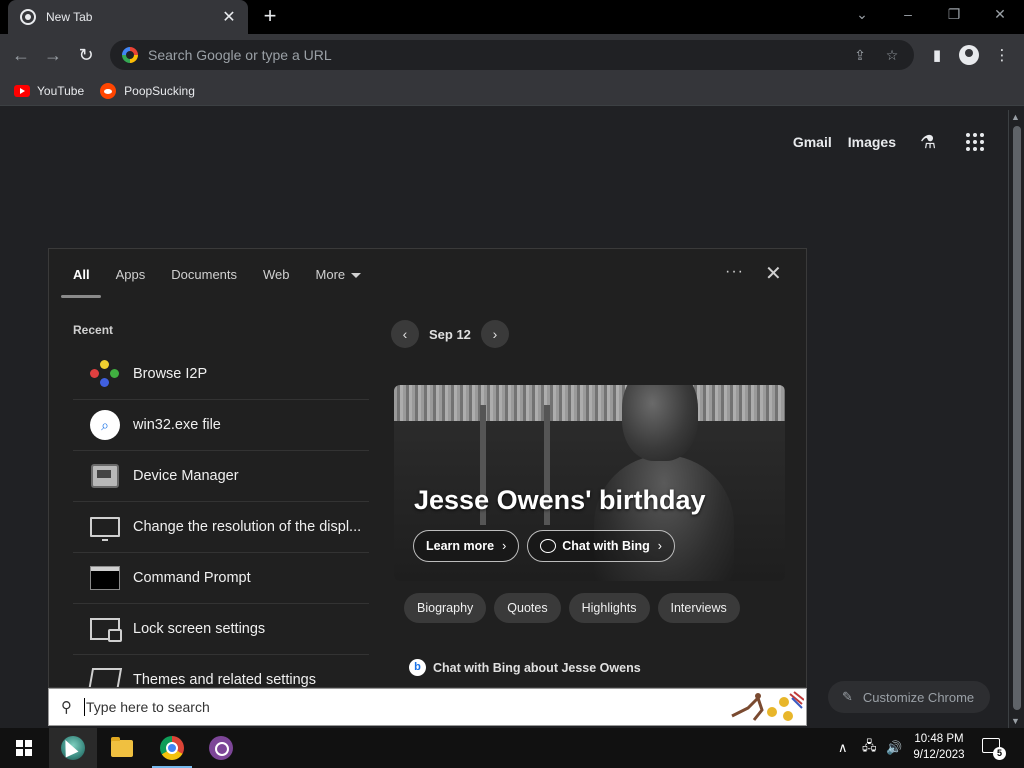 The height and width of the screenshot is (768, 1024). Describe the element at coordinates (130, 55) in the screenshot. I see `google-logo-icon` at that location.